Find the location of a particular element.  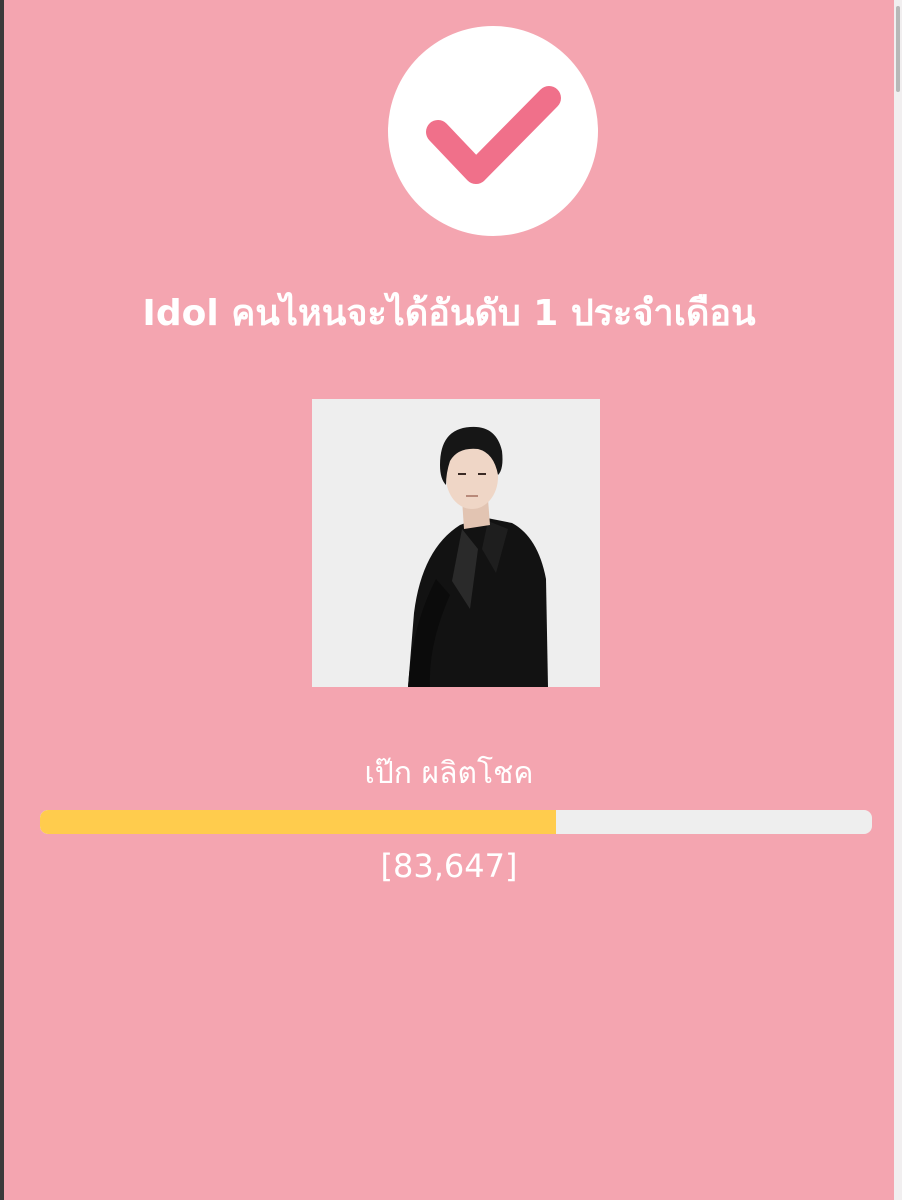

poll-title: Idol คนไหนจะได้อันดับ 1 ประจำเดือน is located at coordinates (449, 313).